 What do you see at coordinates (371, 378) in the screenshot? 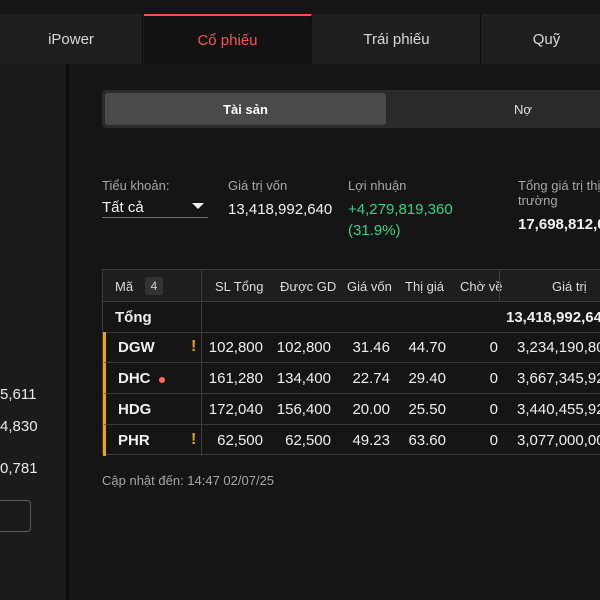
I see `cost-price: 22.74` at bounding box center [371, 378].